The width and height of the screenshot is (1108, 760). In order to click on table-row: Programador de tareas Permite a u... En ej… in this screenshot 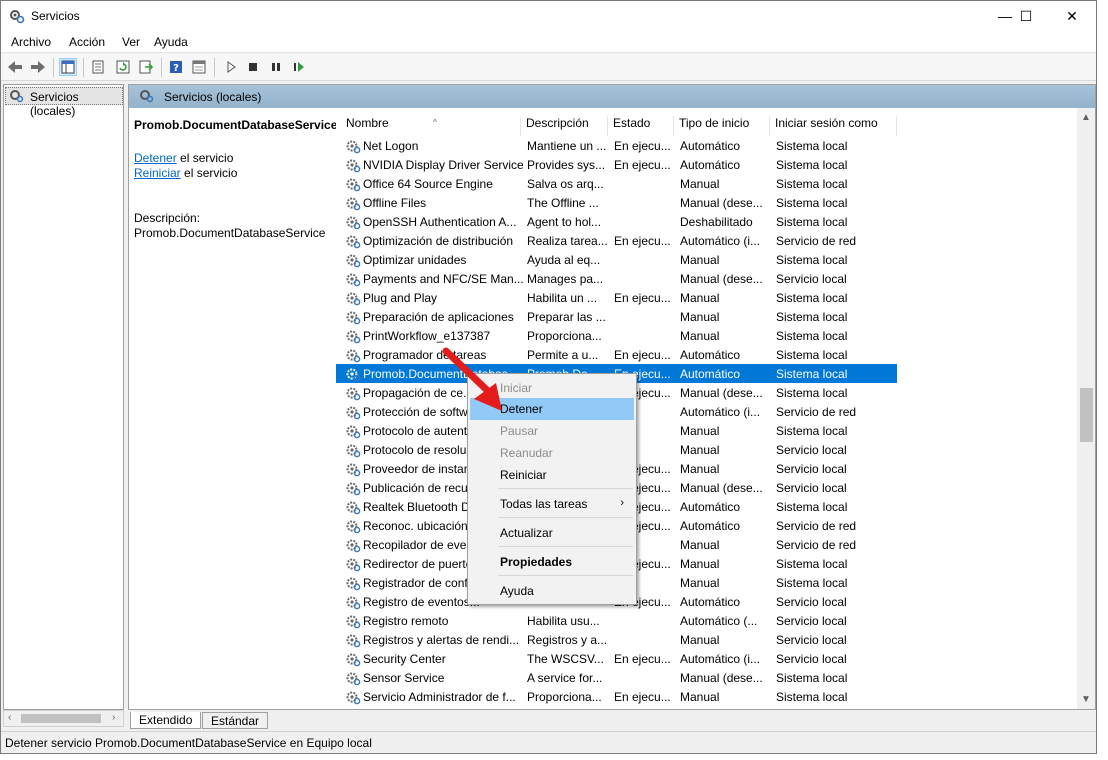, I will do `click(616, 354)`.